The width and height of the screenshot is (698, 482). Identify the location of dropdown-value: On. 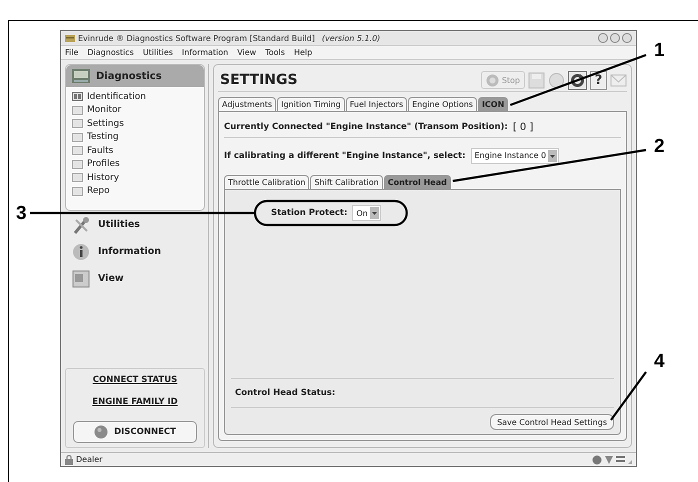
(362, 213).